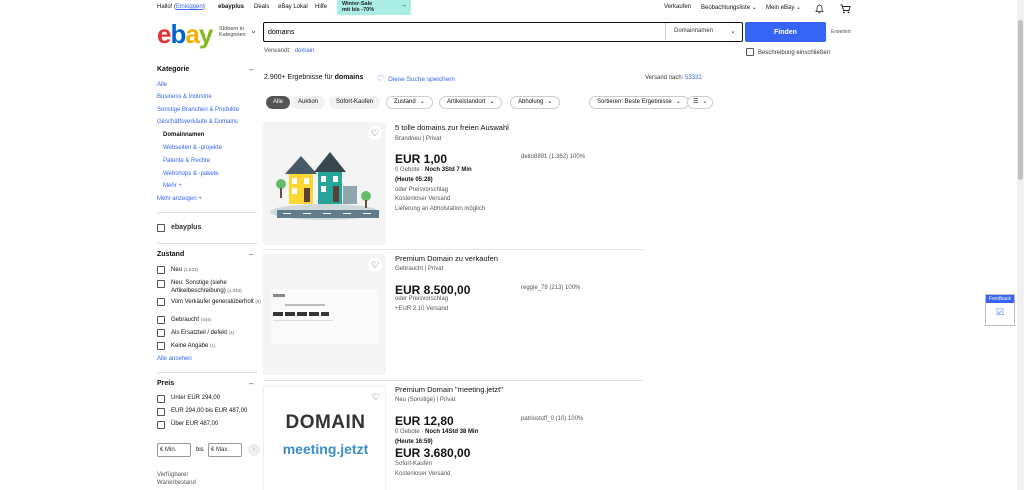  What do you see at coordinates (403, 5) in the screenshot?
I see `arrow-right-icon: →` at bounding box center [403, 5].